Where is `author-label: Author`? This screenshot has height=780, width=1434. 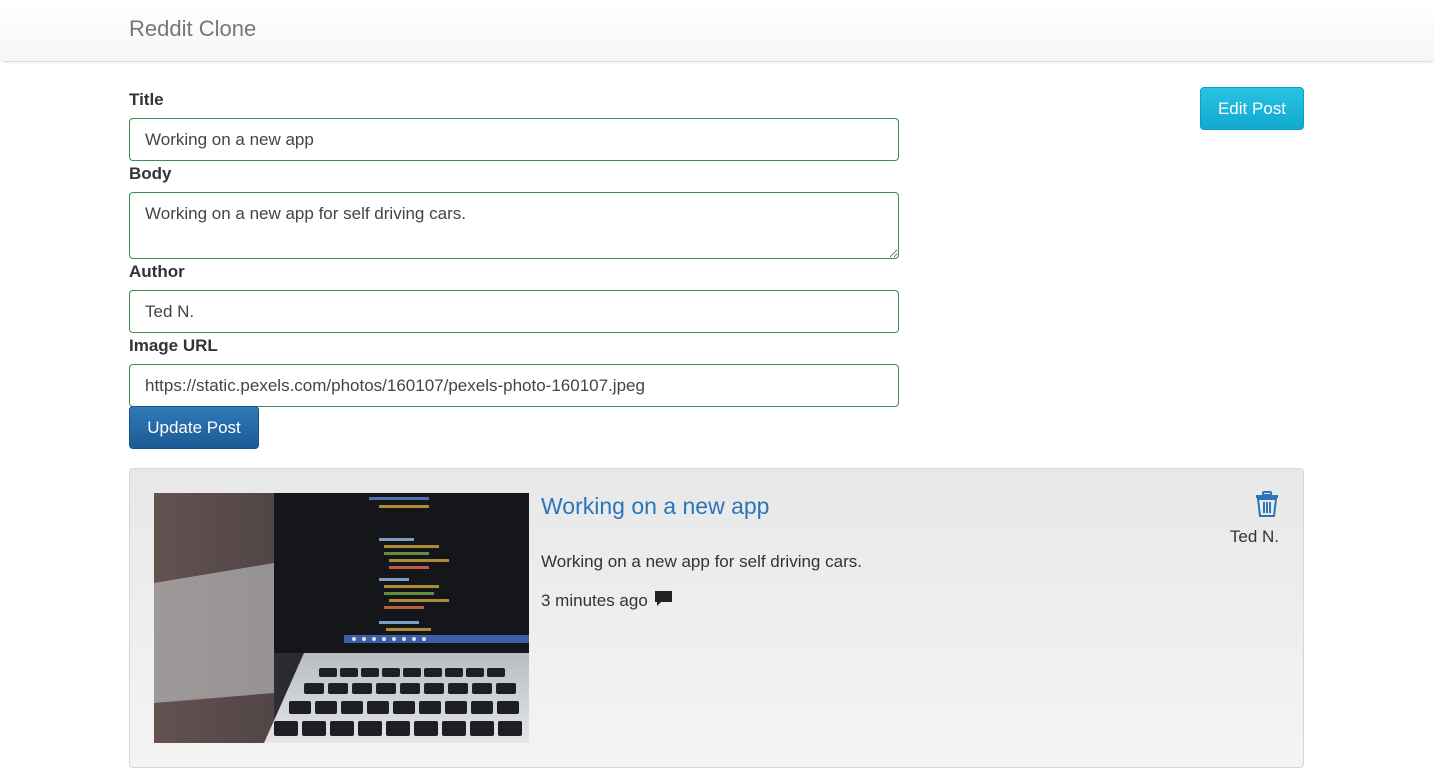 author-label: Author is located at coordinates (157, 271).